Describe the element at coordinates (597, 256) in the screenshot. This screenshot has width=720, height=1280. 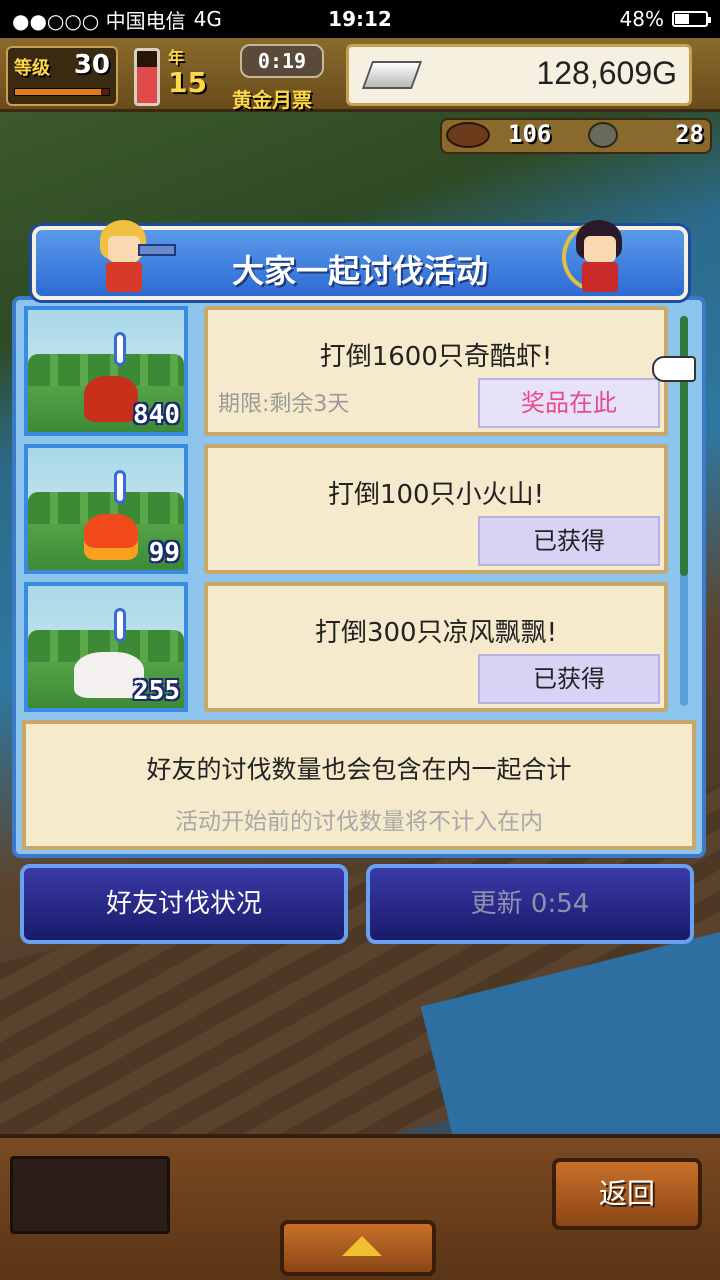
I see `archer-character-icon` at that location.